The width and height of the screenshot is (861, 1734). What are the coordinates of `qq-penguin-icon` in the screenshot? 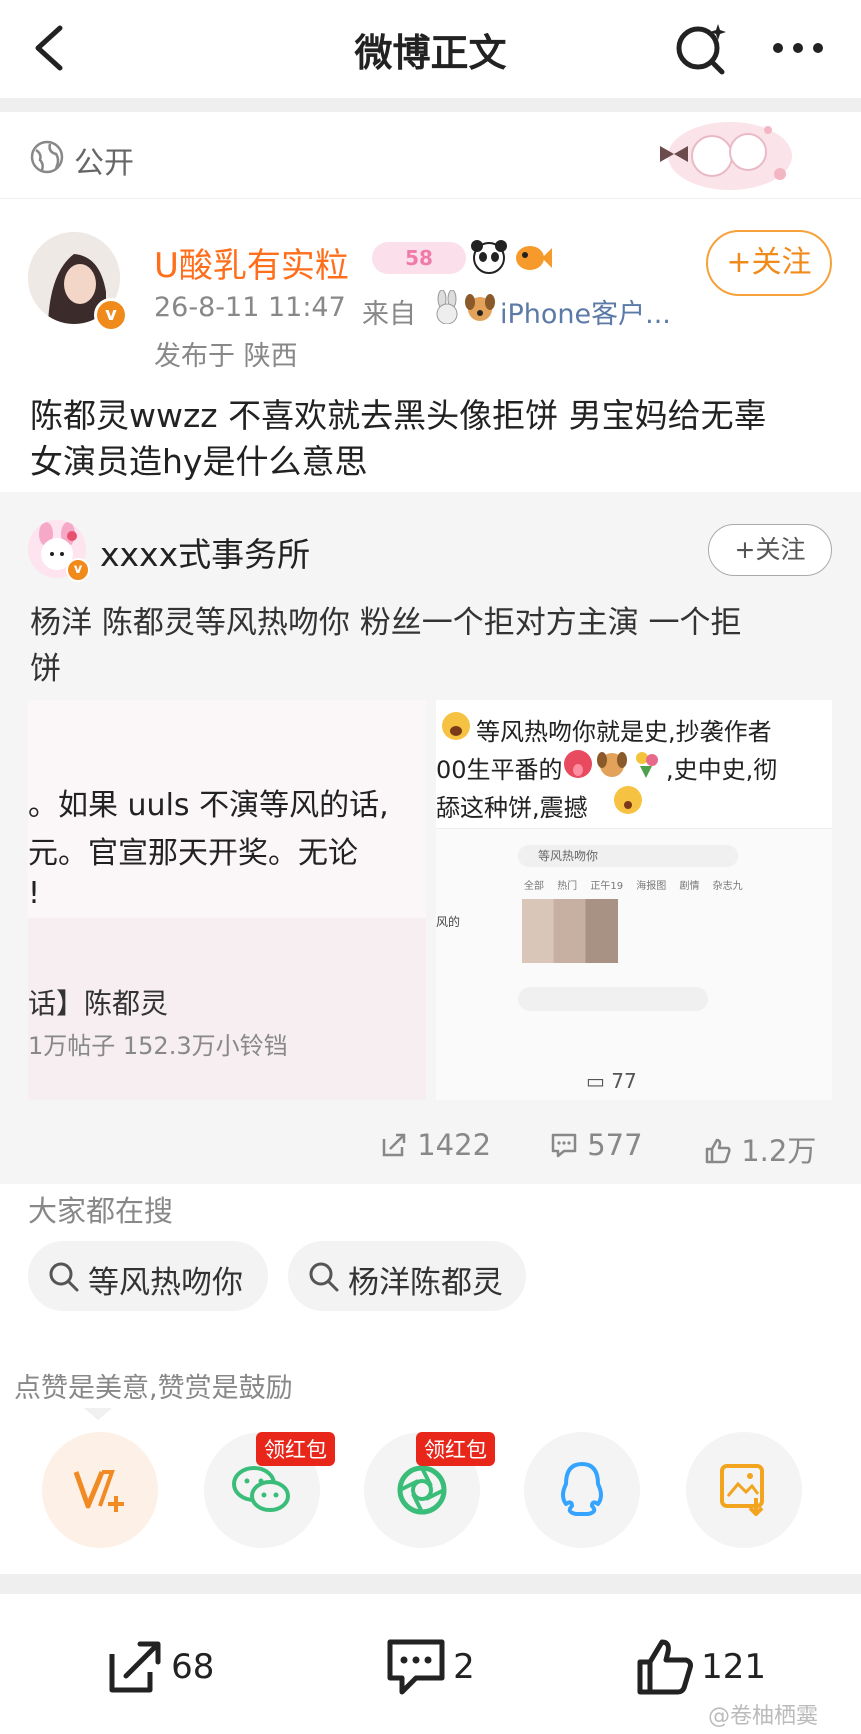 It's located at (582, 1489).